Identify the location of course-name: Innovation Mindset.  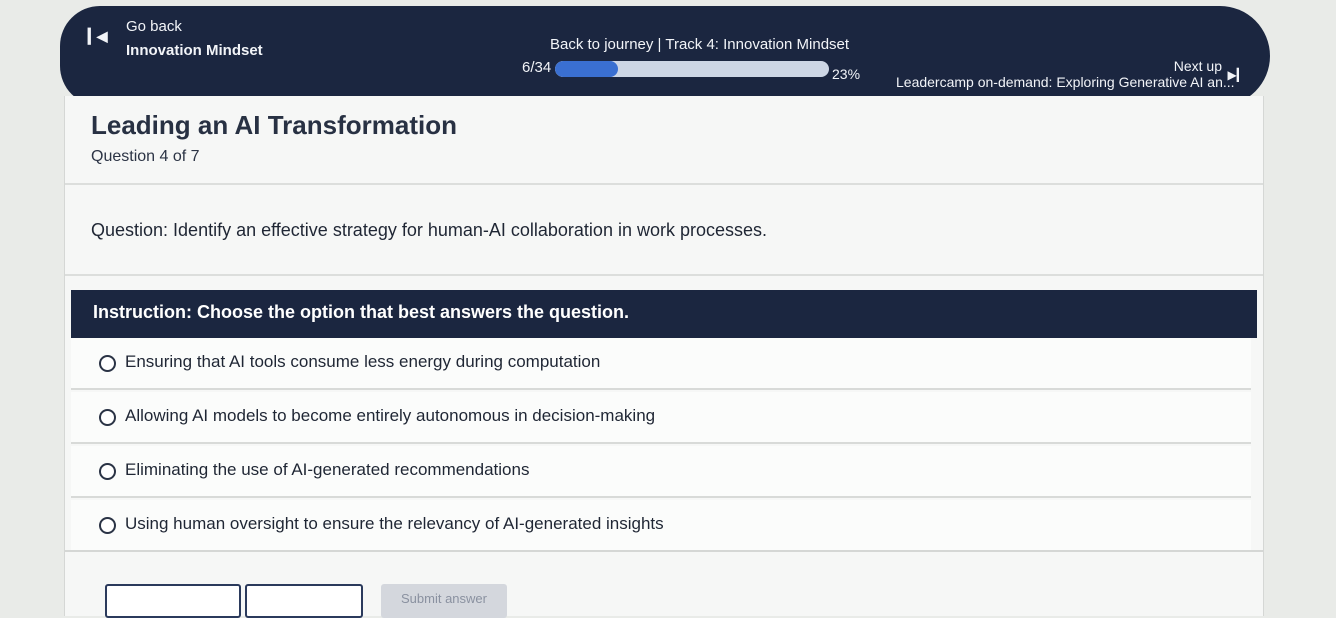
(194, 50).